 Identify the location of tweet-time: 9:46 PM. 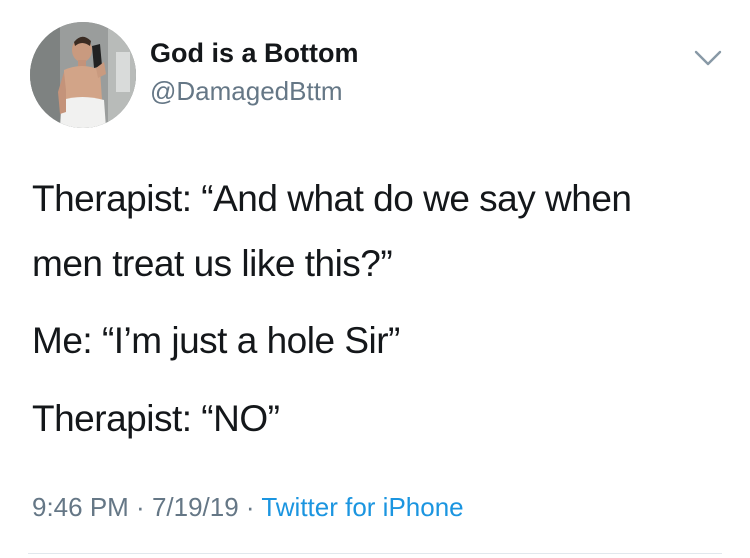
(80, 507).